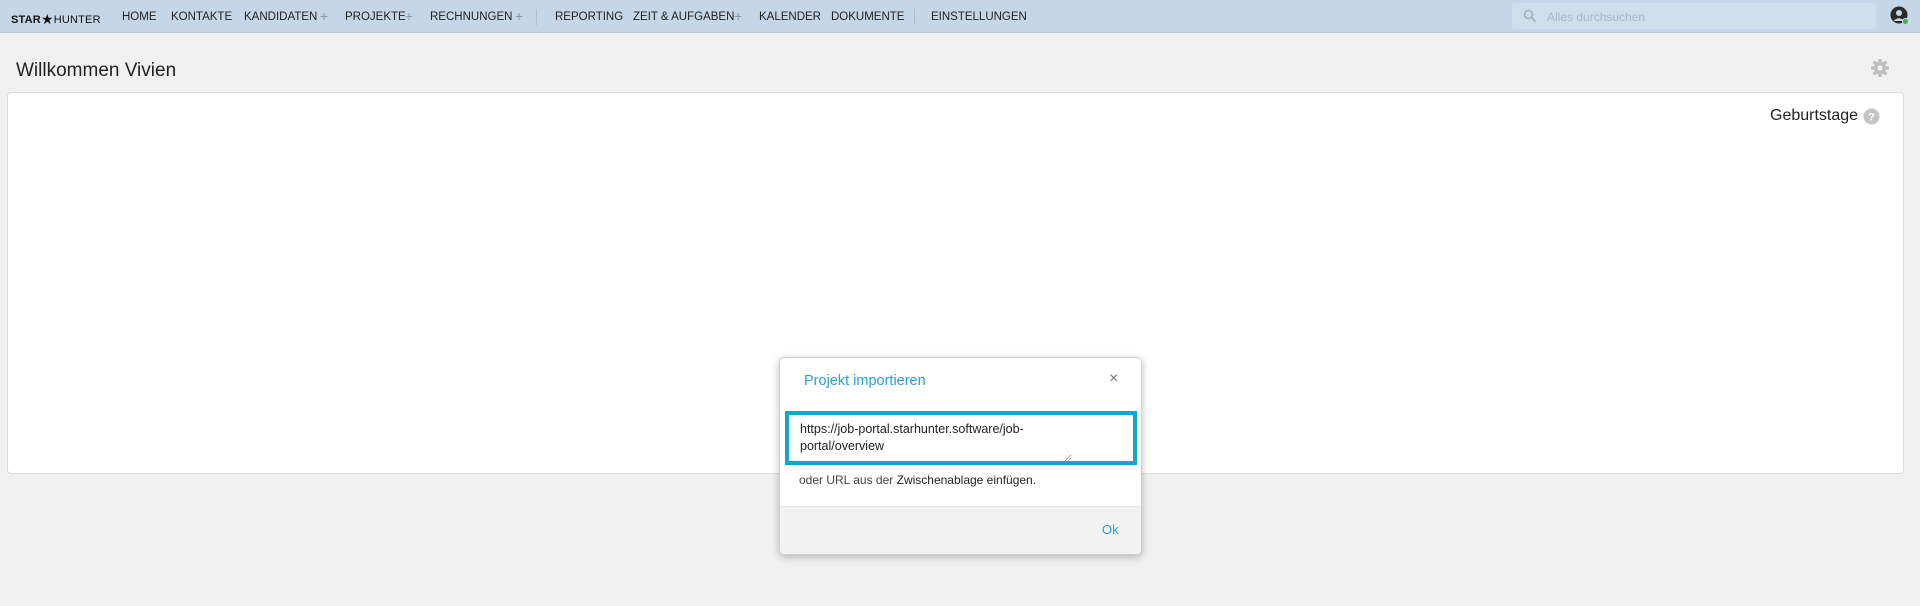 Image resolution: width=1920 pixels, height=606 pixels. I want to click on nav-zeit-aufgaben: ZEIT & AUFGABEN, so click(683, 17).